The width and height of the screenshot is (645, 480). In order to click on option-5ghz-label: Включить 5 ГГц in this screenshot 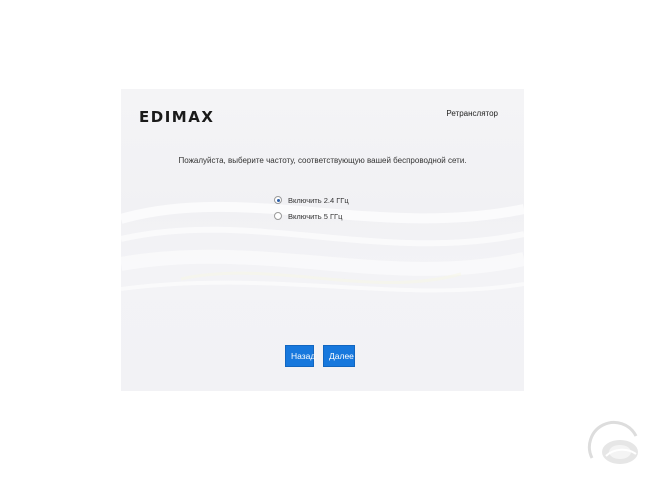, I will do `click(315, 216)`.